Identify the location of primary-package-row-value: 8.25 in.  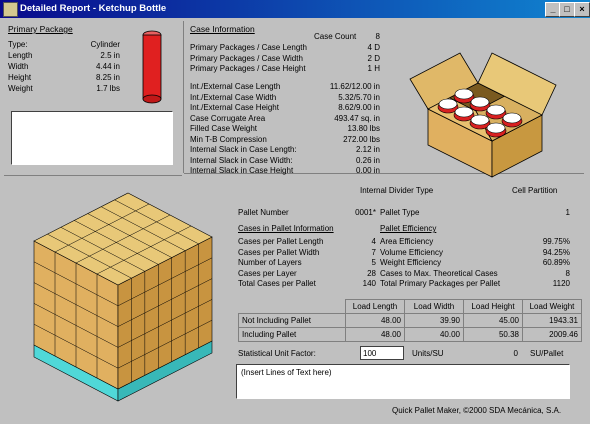
(107, 77).